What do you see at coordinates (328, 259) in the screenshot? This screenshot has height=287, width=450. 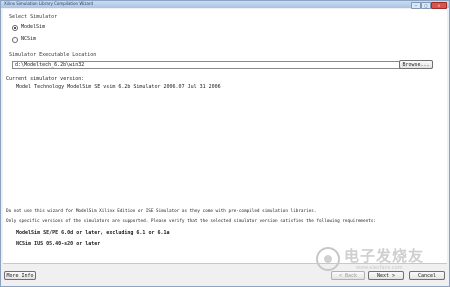 I see `watermark-icon` at bounding box center [328, 259].